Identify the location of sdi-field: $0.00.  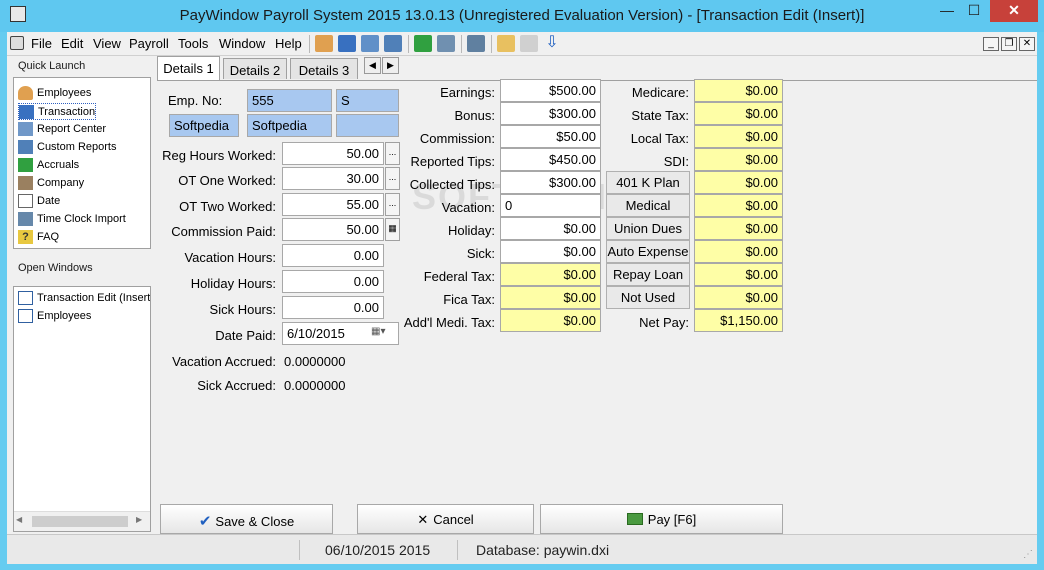
(738, 159).